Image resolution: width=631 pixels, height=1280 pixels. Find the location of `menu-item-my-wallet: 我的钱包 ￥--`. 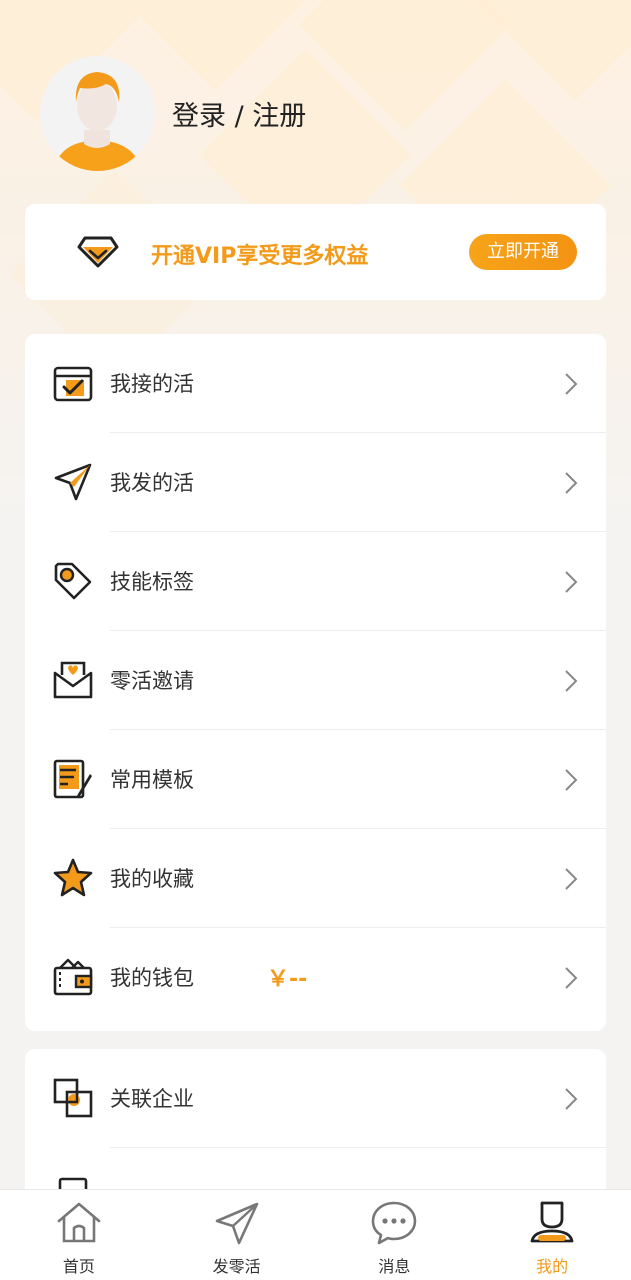

menu-item-my-wallet: 我的钱包 ￥-- is located at coordinates (315, 977).